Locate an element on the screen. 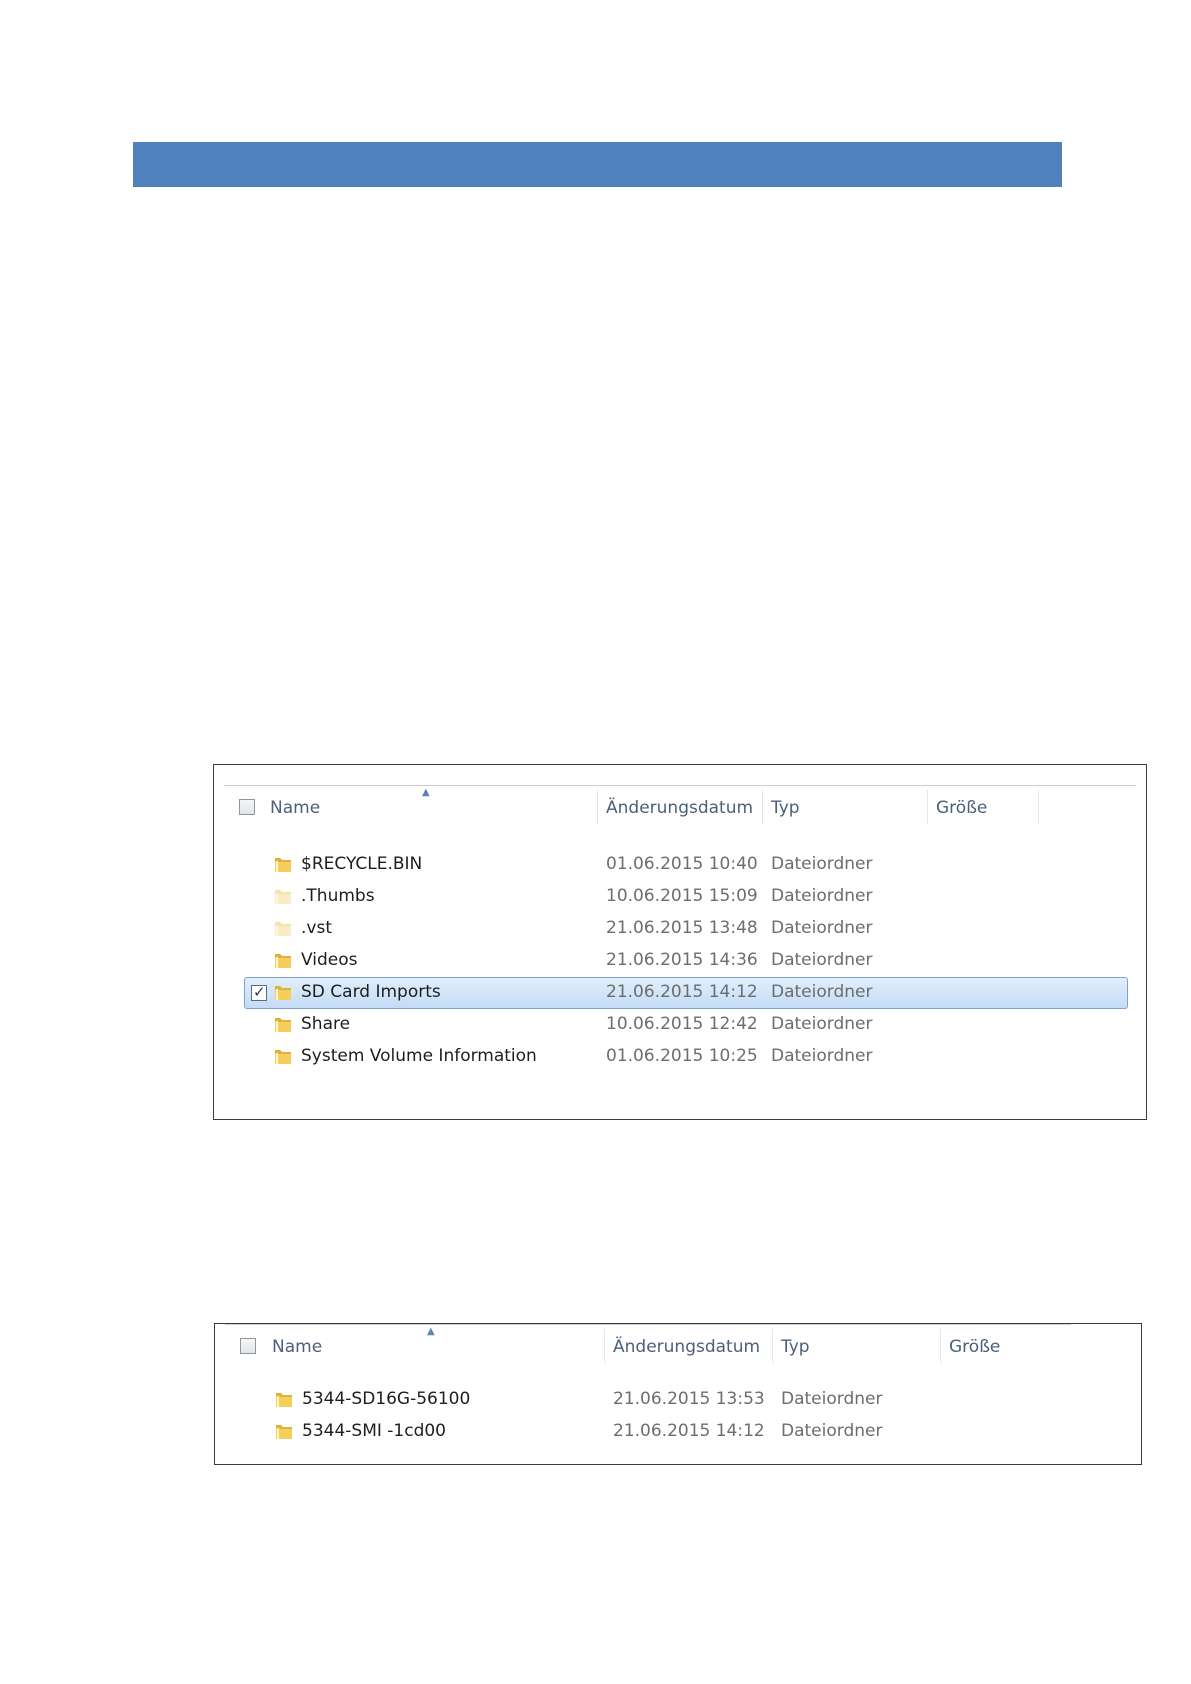 The image size is (1191, 1684). cell-name: SD Card Imports is located at coordinates (371, 992).